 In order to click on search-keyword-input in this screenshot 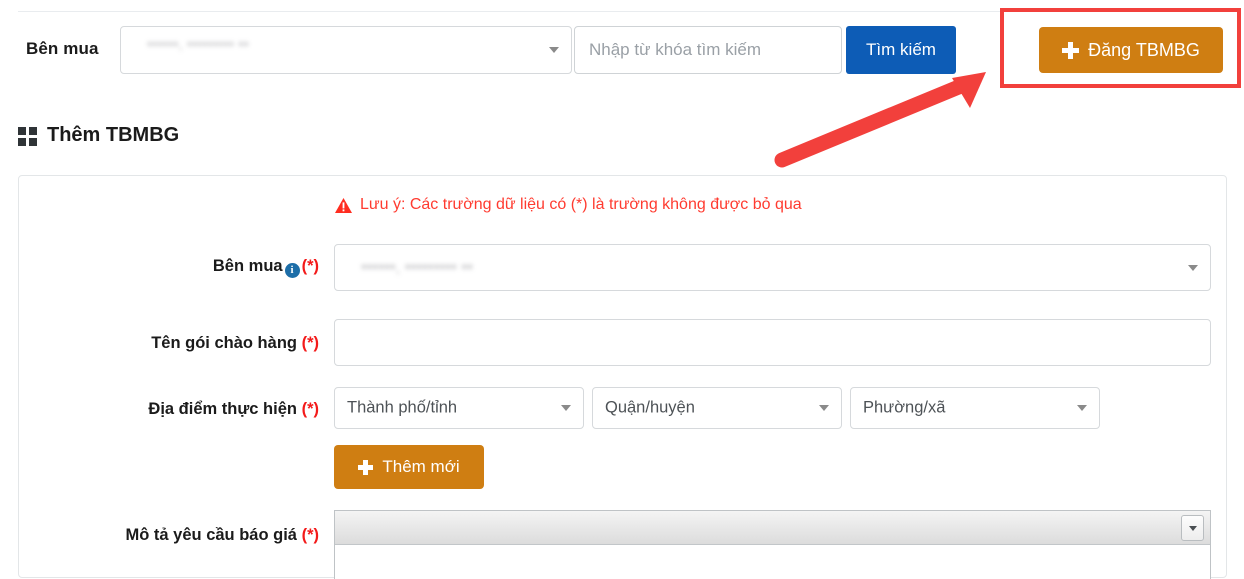, I will do `click(708, 50)`.